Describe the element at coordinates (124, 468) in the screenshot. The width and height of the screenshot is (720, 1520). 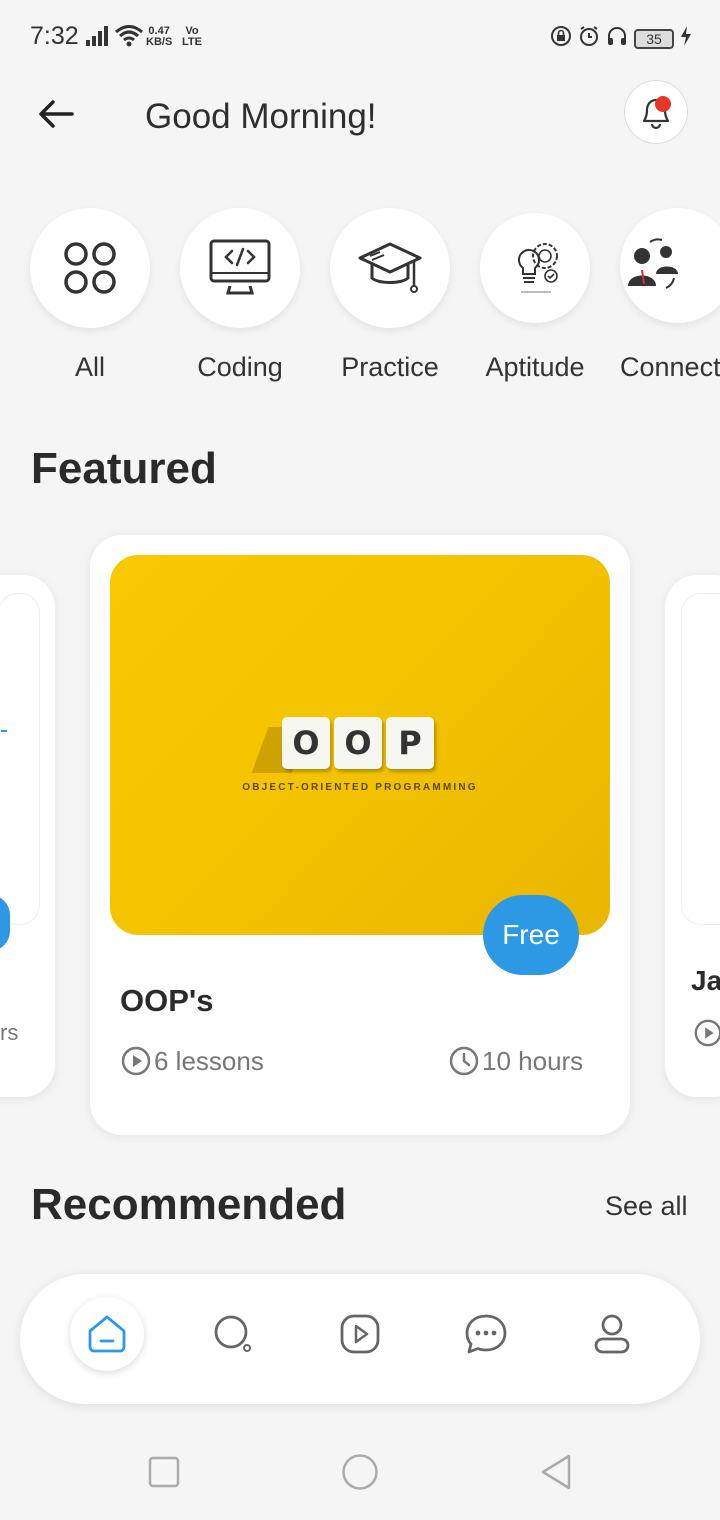
I see `featured-title: Featured` at that location.